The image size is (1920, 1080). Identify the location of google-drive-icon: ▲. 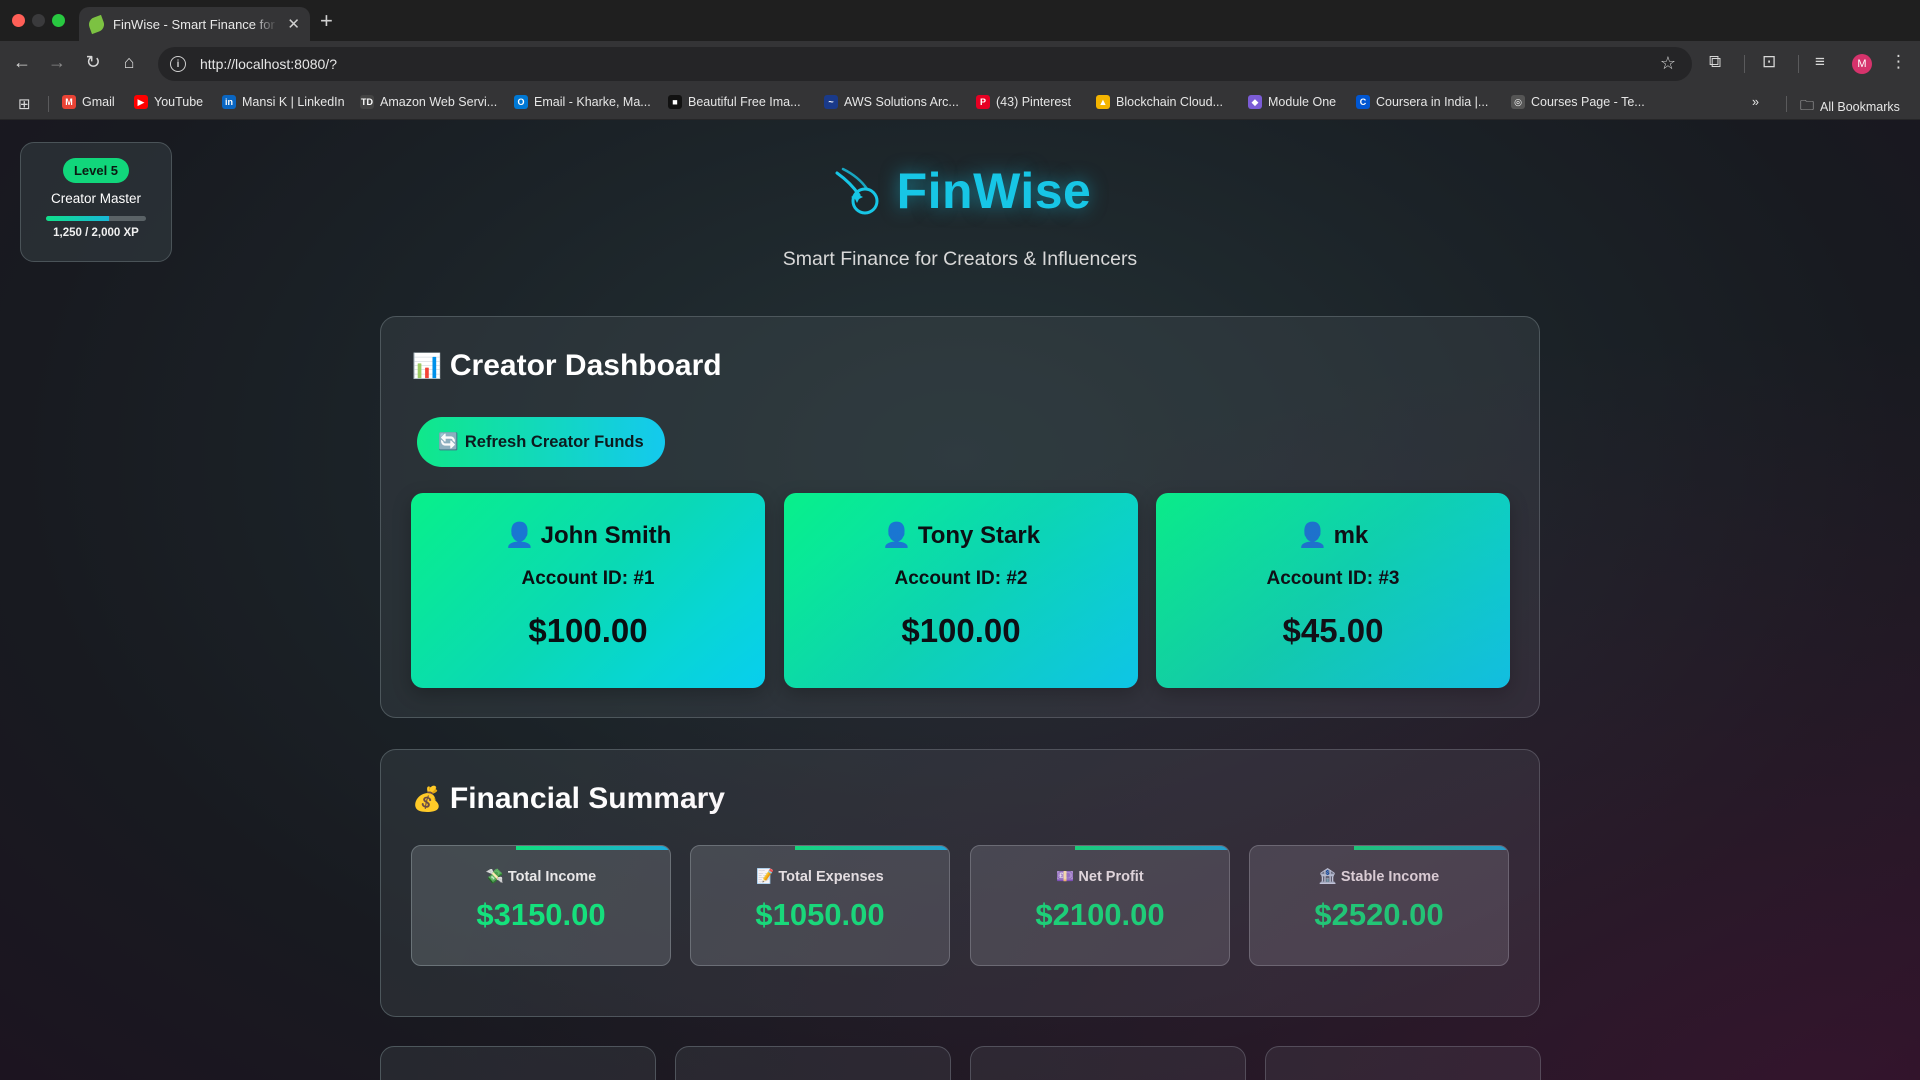
(1103, 102).